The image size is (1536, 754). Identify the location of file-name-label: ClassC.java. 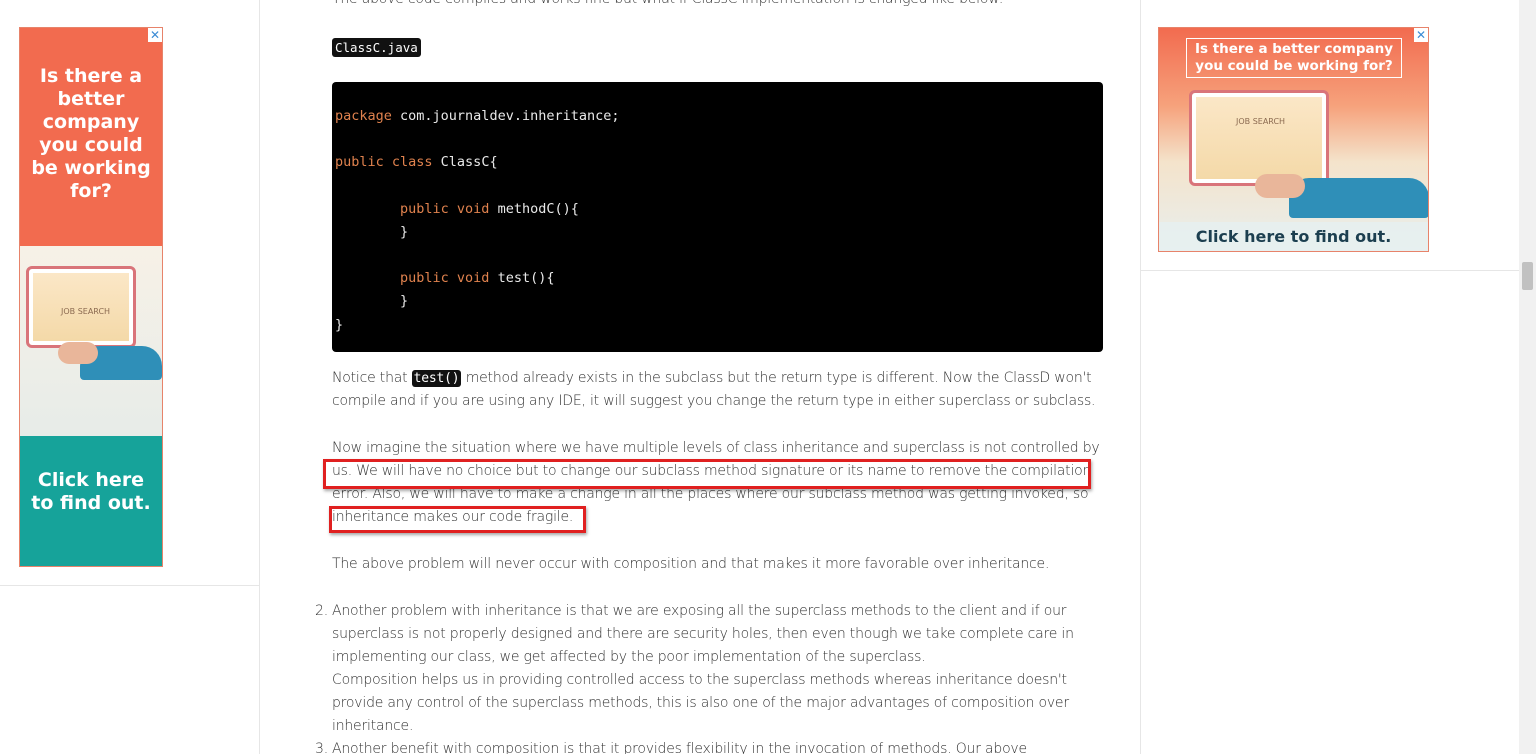
(376, 47).